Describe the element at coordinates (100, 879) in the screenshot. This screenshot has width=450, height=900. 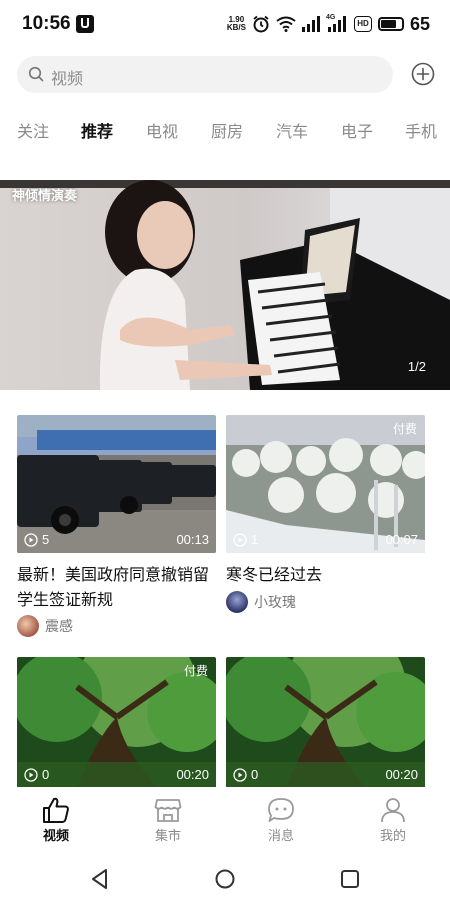
I see `back-button` at that location.